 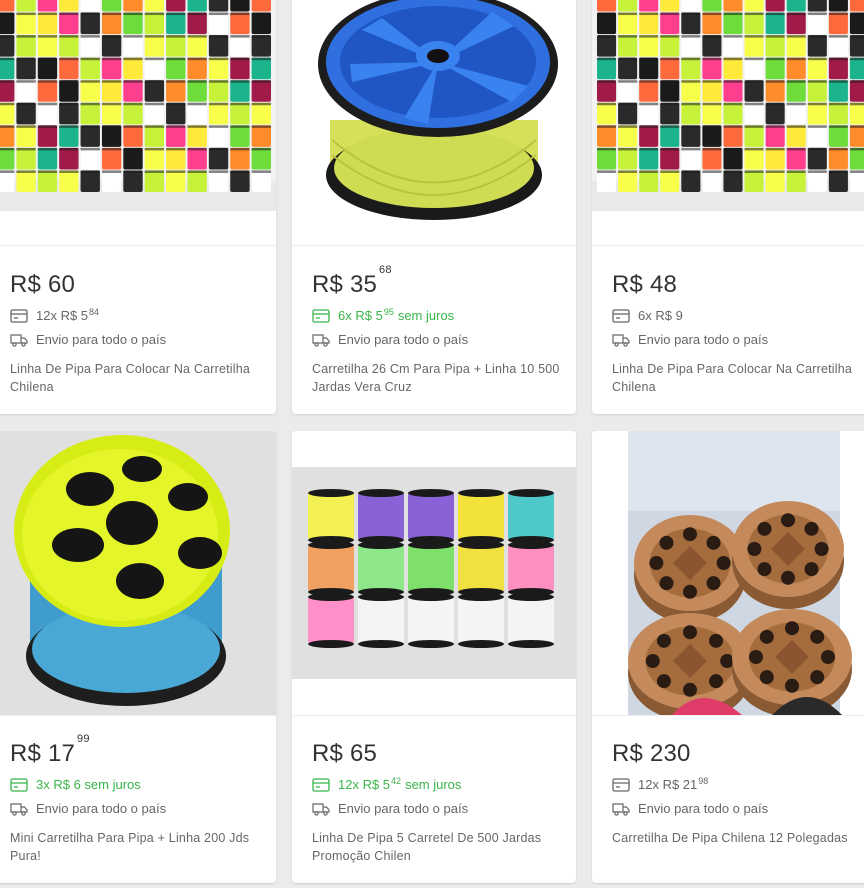 What do you see at coordinates (647, 315) in the screenshot?
I see `installment-info: 6x R$ 9` at bounding box center [647, 315].